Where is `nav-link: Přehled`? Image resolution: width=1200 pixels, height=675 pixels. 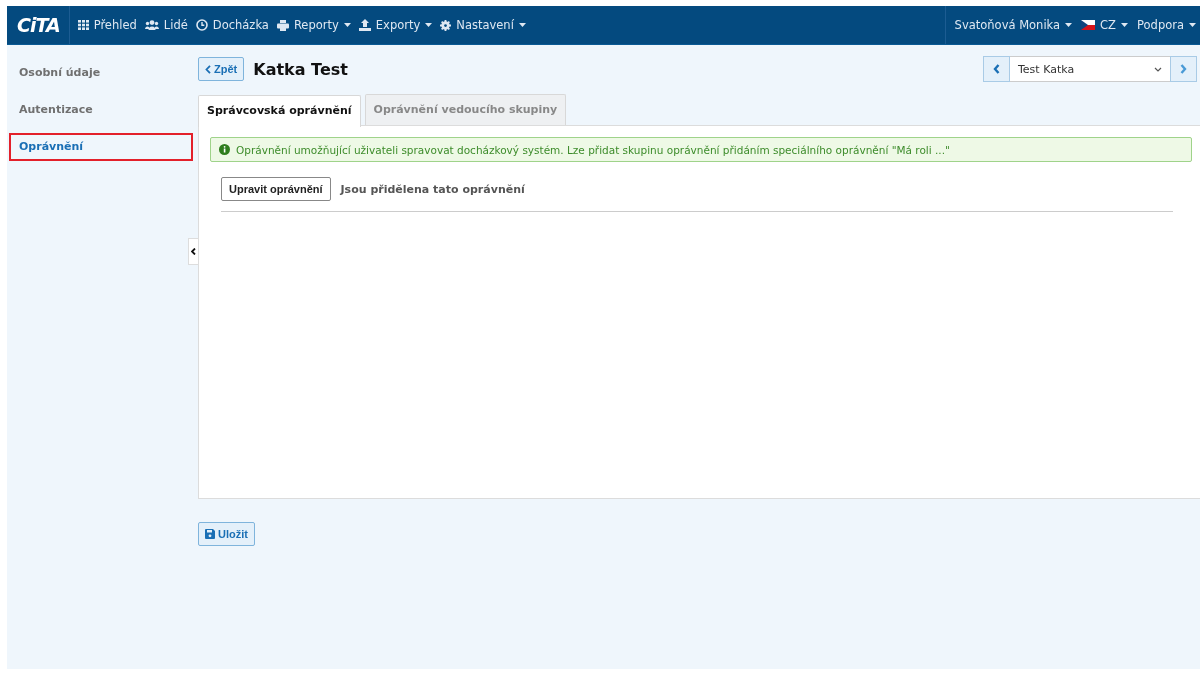 nav-link: Přehled is located at coordinates (107, 25).